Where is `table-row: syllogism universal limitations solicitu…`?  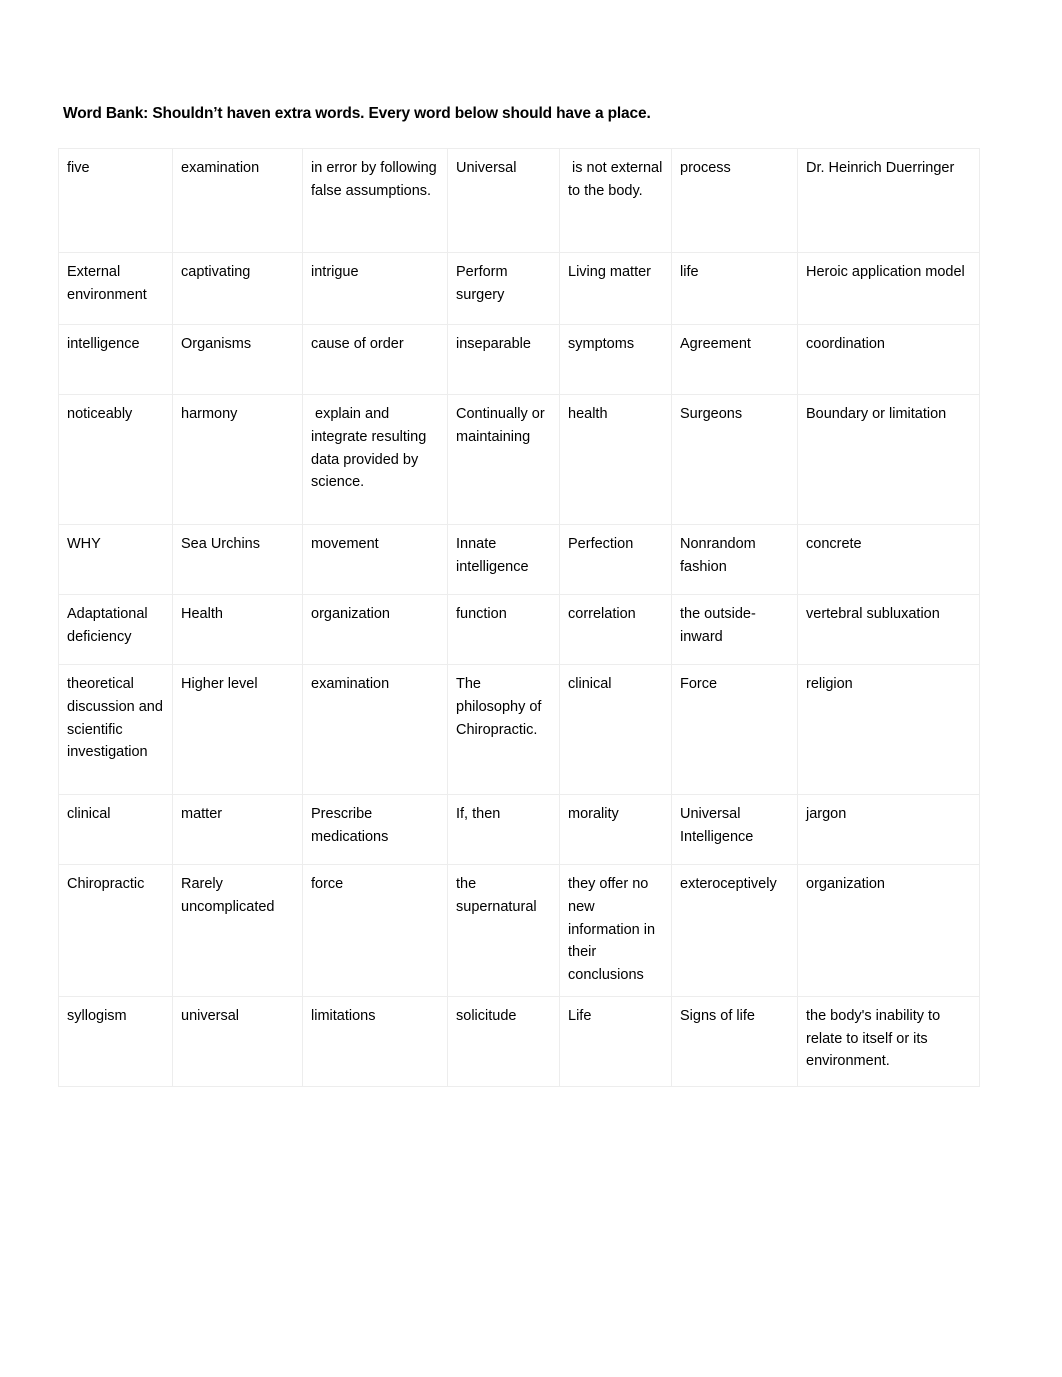
table-row: syllogism universal limitations solicitu… is located at coordinates (519, 1041).